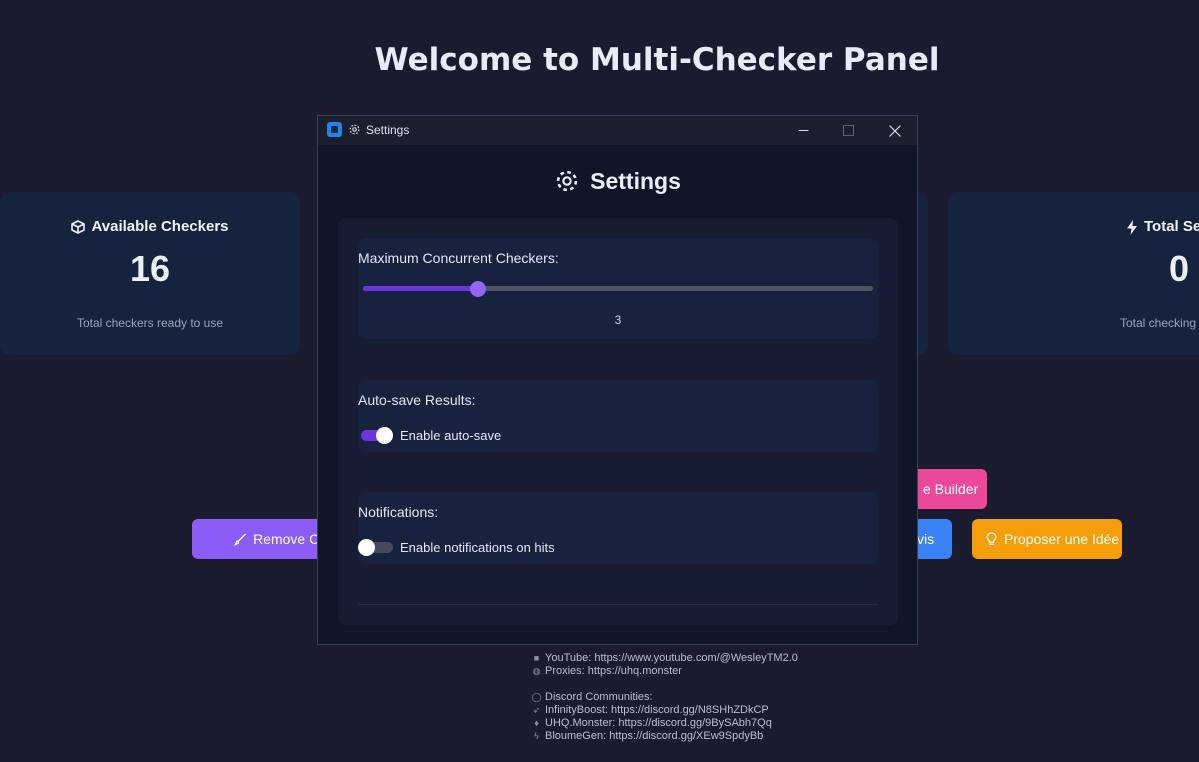 The height and width of the screenshot is (762, 1199). Describe the element at coordinates (477, 289) in the screenshot. I see `slider-handle` at that location.